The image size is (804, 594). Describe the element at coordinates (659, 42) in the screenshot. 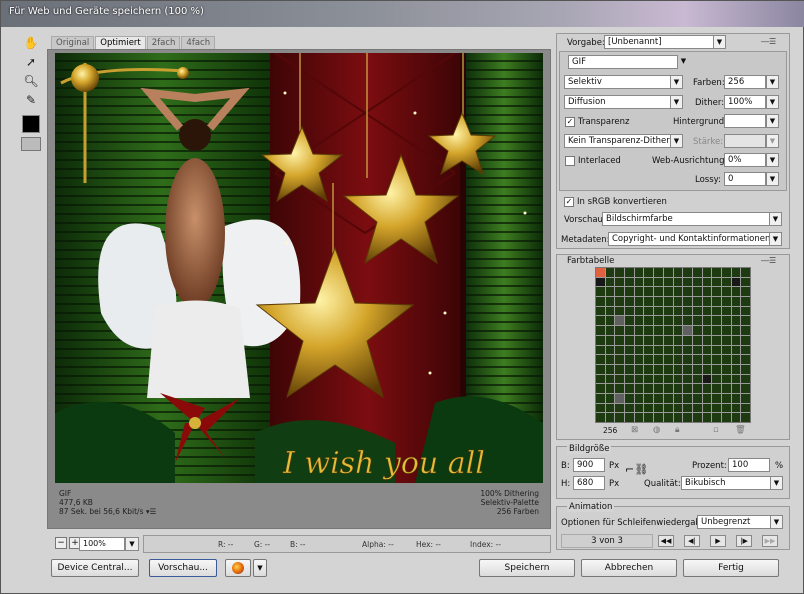

I see `preset-select: [Unbenannt]` at that location.